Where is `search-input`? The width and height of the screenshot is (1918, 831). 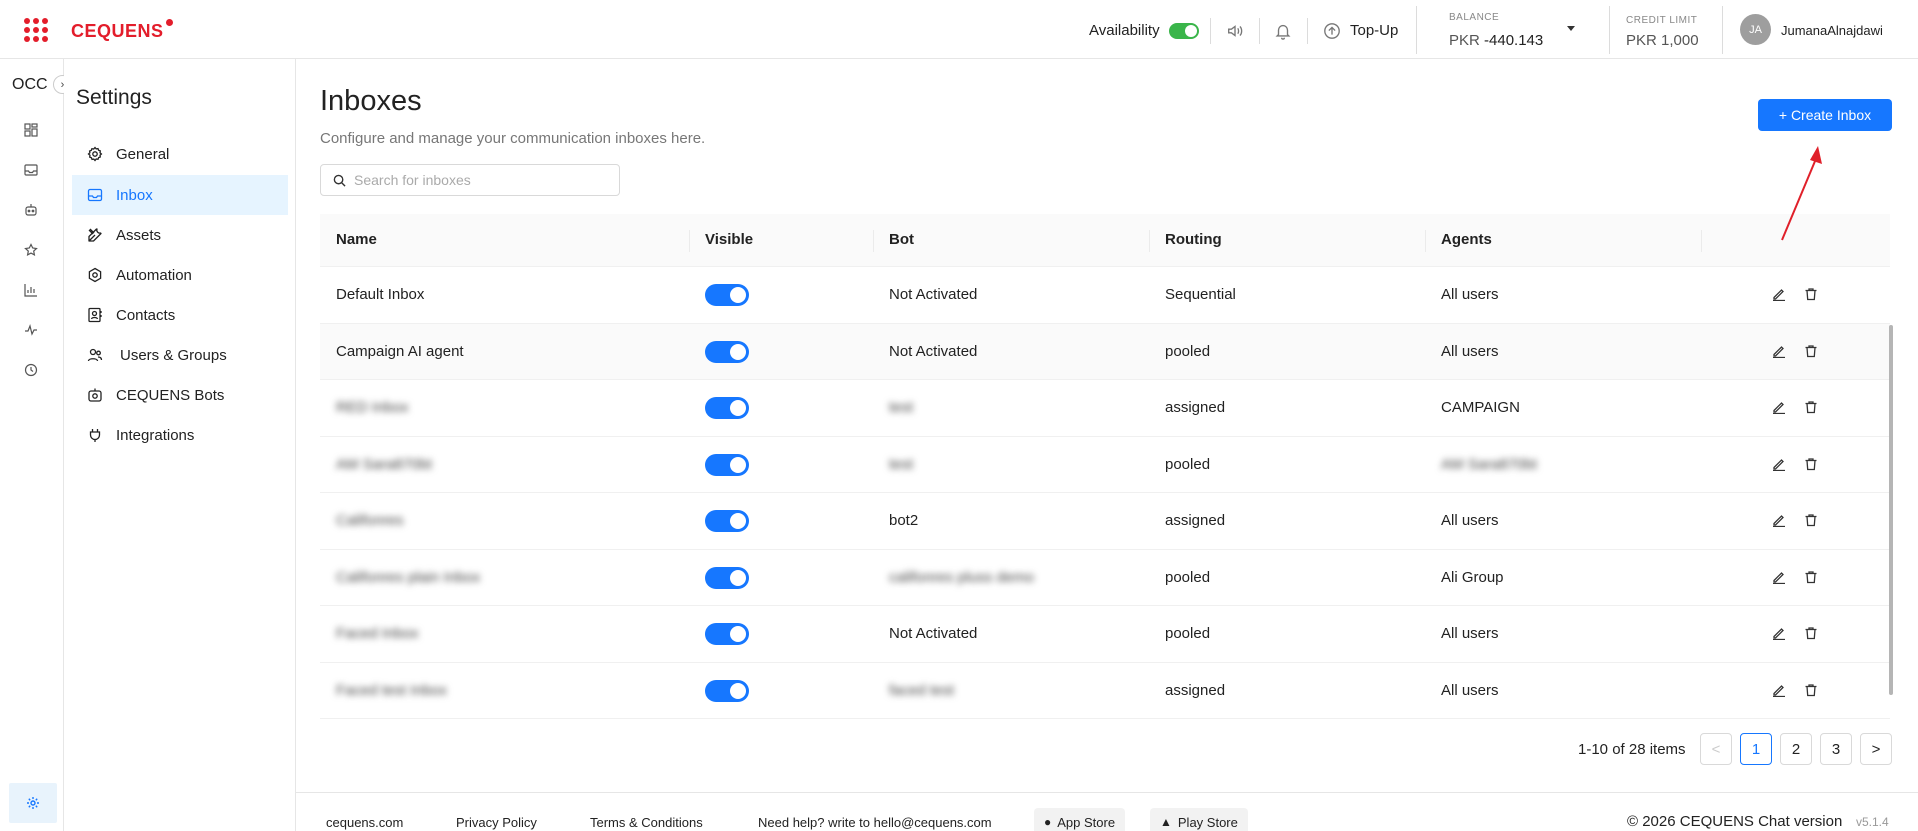 search-input is located at coordinates (479, 180).